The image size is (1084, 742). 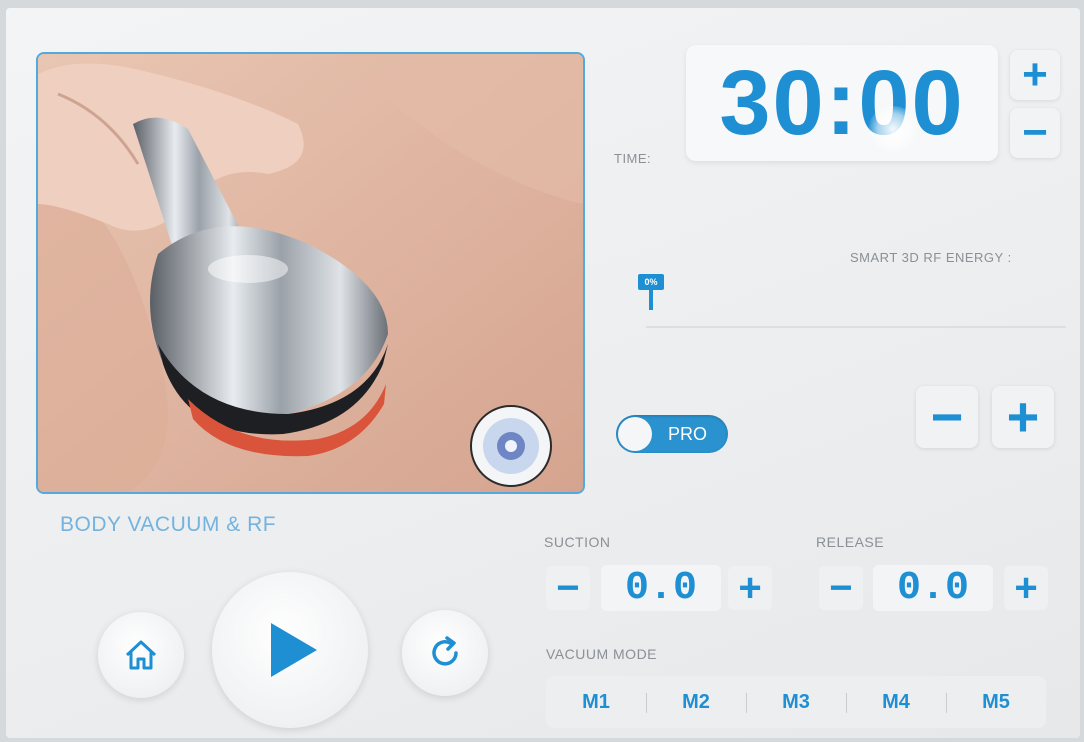 I want to click on pro-label: PRO, so click(x=688, y=434).